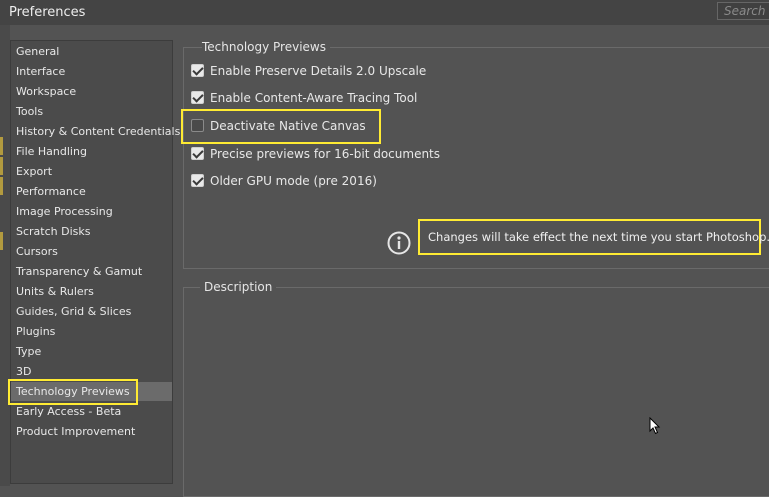  Describe the element at coordinates (314, 98) in the screenshot. I see `option-label: Enable Content-Aware Tracing Tool` at that location.